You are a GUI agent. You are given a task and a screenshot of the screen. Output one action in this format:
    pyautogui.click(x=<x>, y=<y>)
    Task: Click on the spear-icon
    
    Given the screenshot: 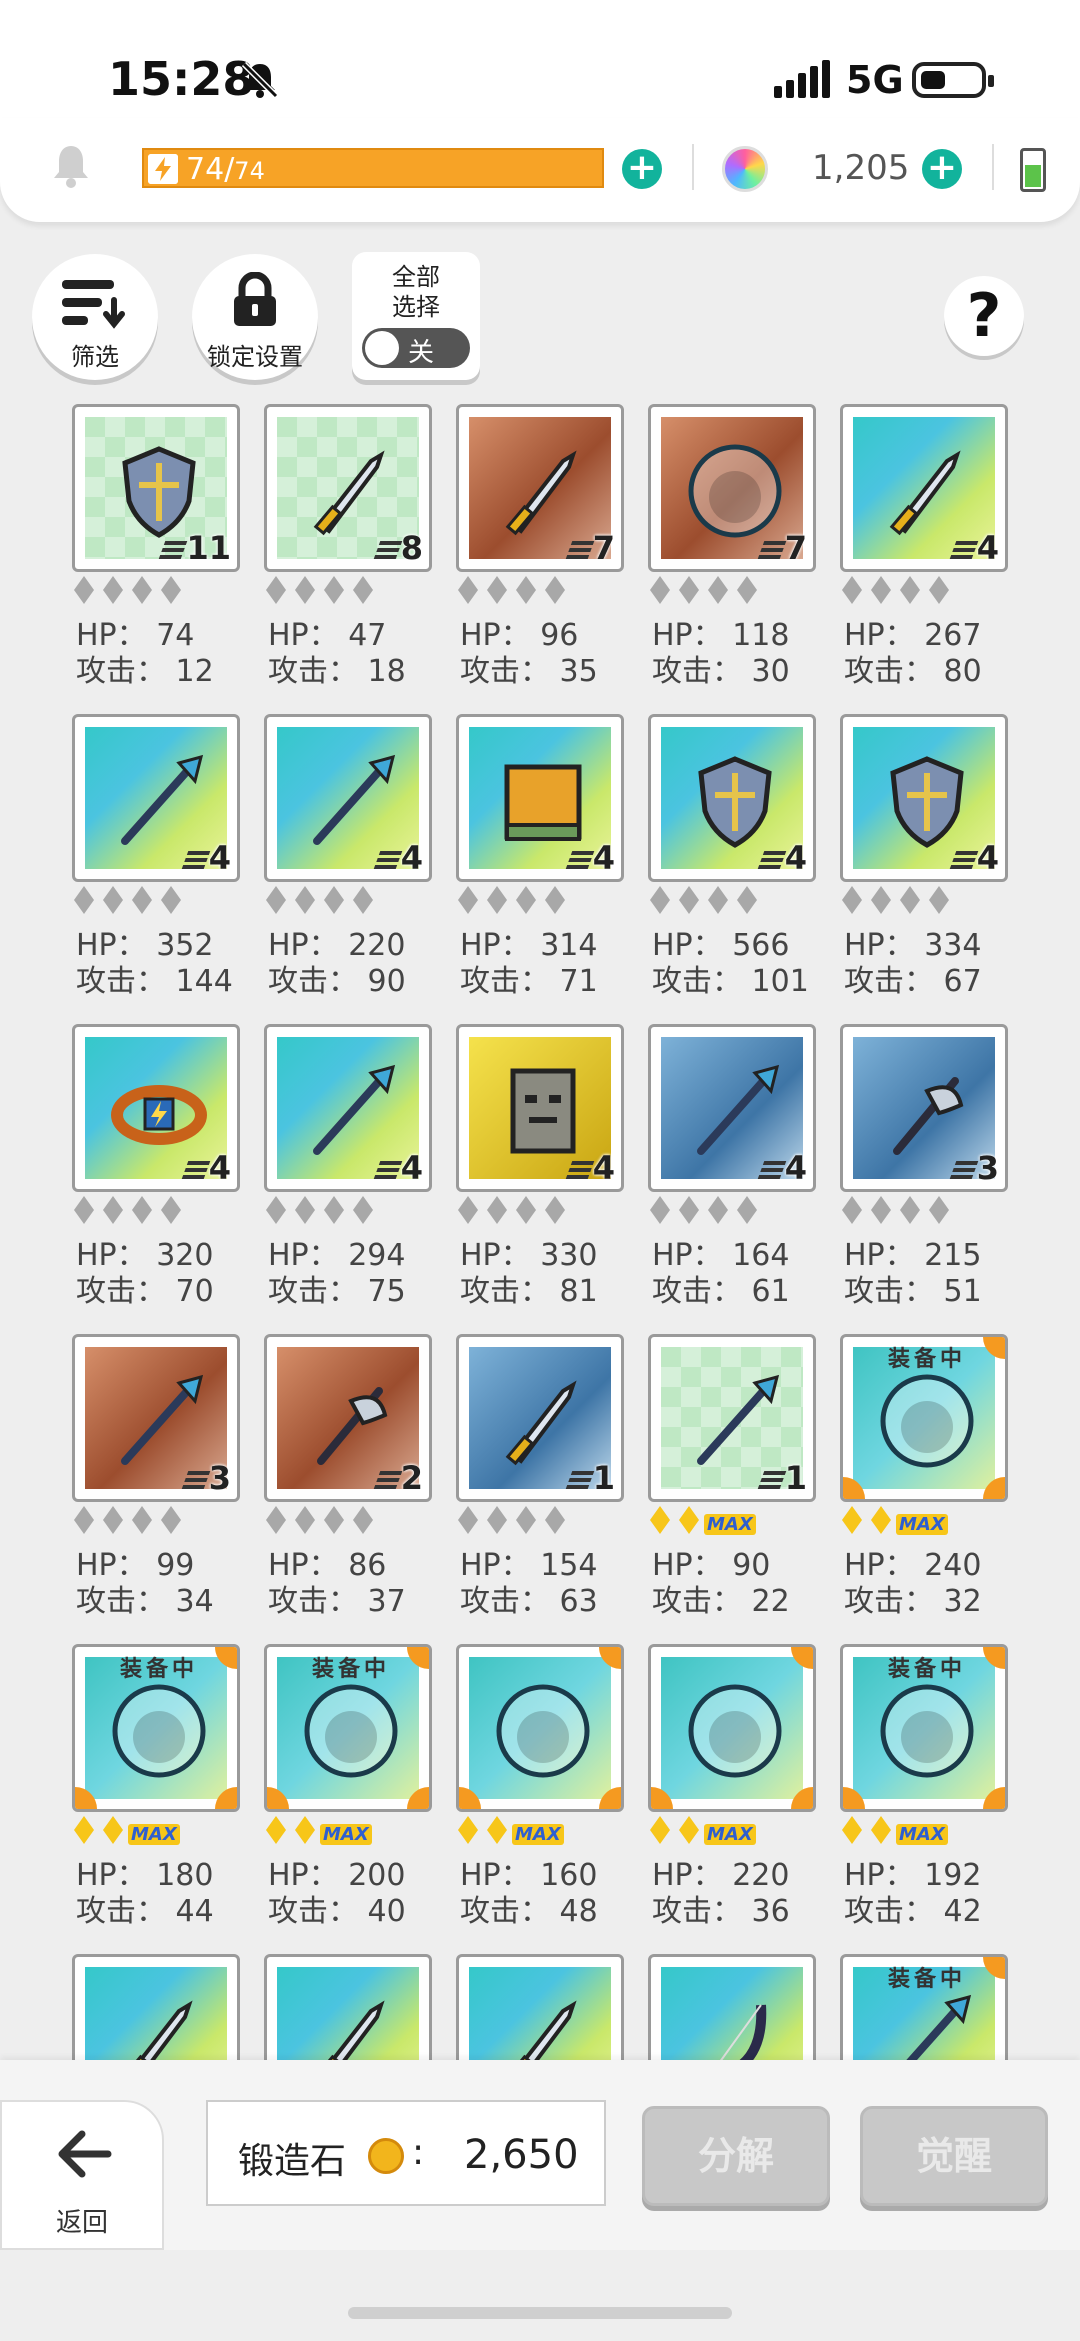 What is the action you would take?
    pyautogui.click(x=354, y=799)
    